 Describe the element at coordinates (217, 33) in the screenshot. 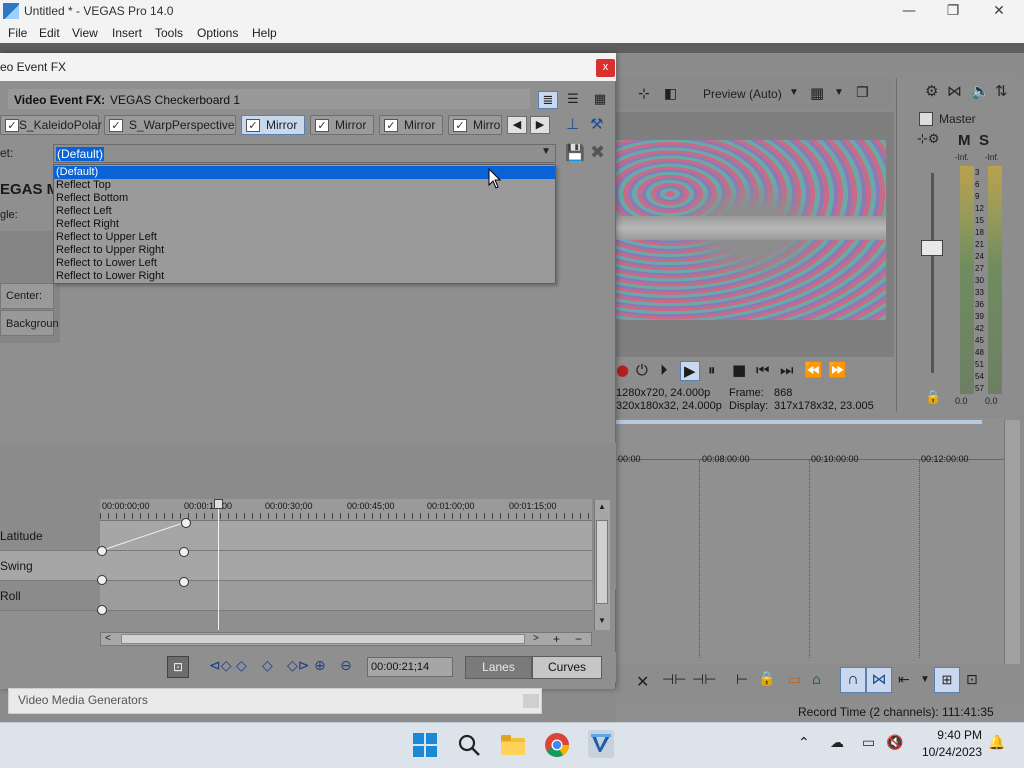

I see `menu-options: Options` at that location.